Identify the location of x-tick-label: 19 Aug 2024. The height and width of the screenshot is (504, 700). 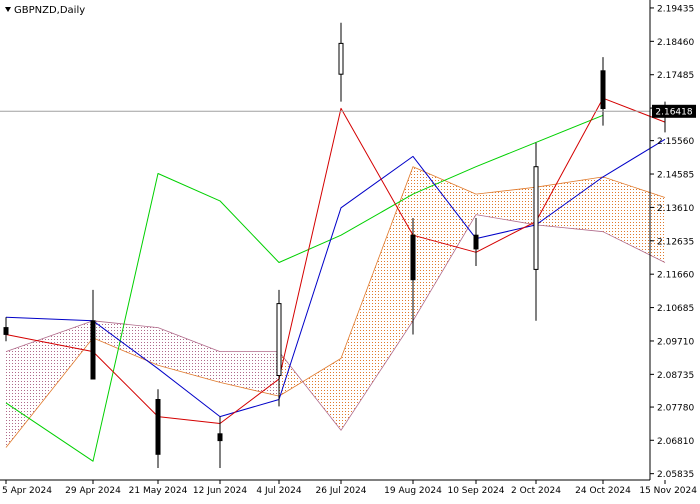
(413, 491).